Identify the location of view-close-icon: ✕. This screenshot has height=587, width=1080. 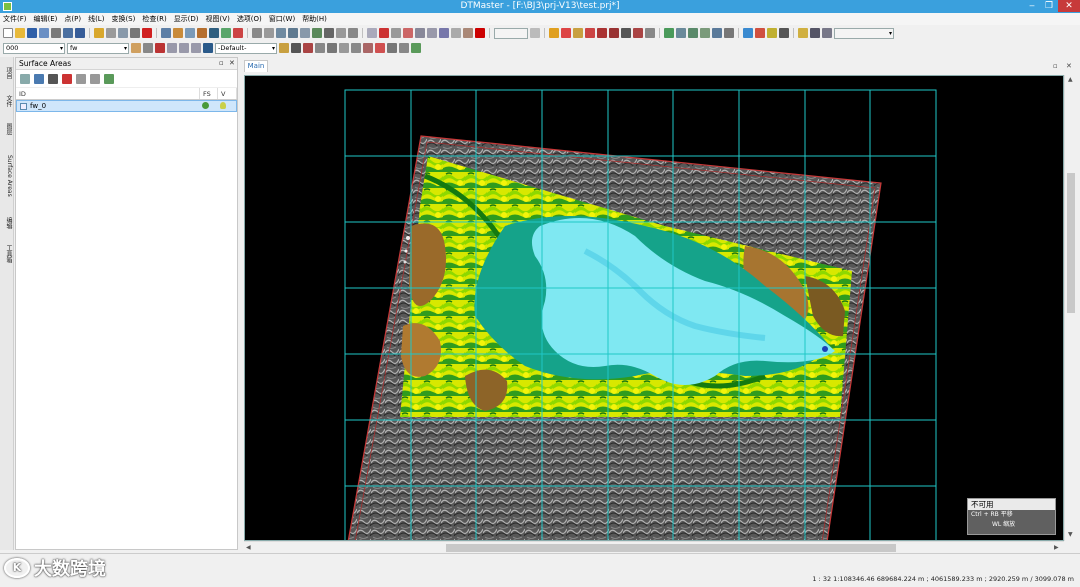
(1069, 66).